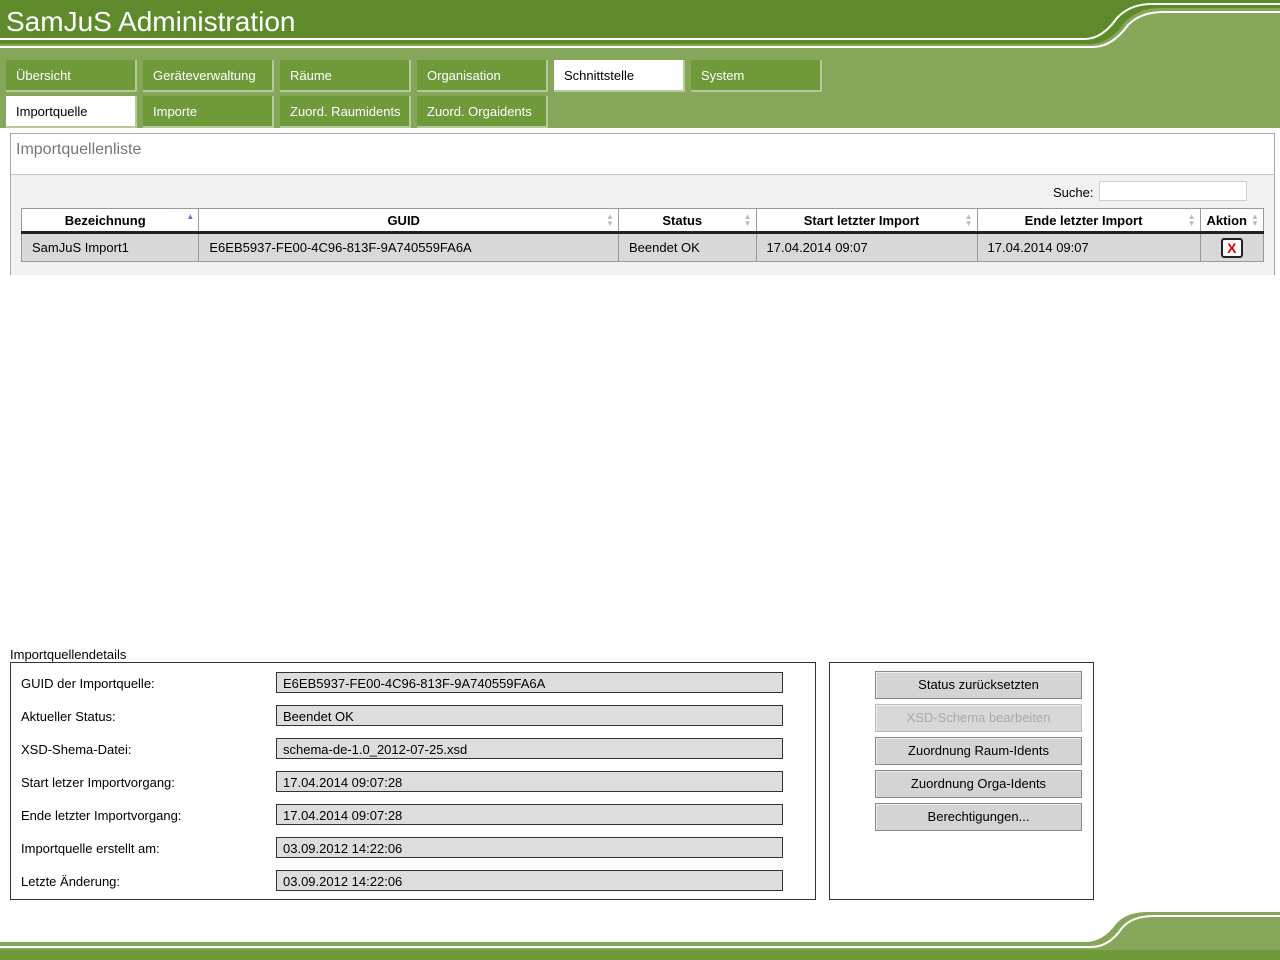  I want to click on cell-status: Beendet OK, so click(687, 247).